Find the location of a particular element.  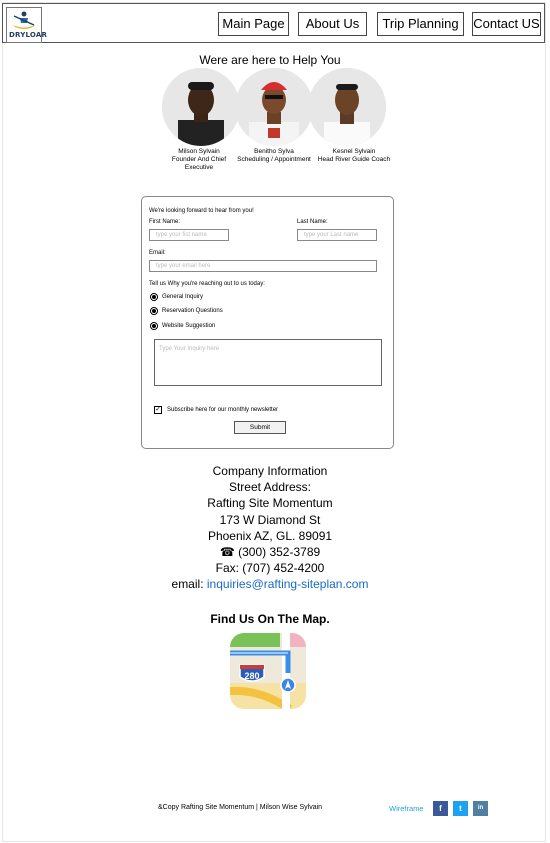

last-name-label: Last Name: is located at coordinates (312, 222).